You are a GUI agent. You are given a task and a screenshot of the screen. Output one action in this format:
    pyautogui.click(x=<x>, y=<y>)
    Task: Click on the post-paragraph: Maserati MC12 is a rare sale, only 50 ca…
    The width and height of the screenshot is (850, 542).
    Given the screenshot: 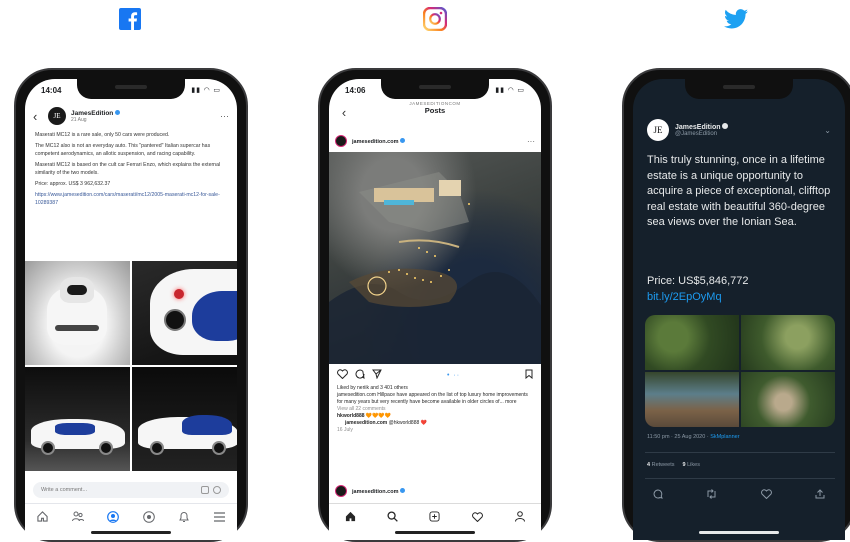 What is the action you would take?
    pyautogui.click(x=102, y=135)
    